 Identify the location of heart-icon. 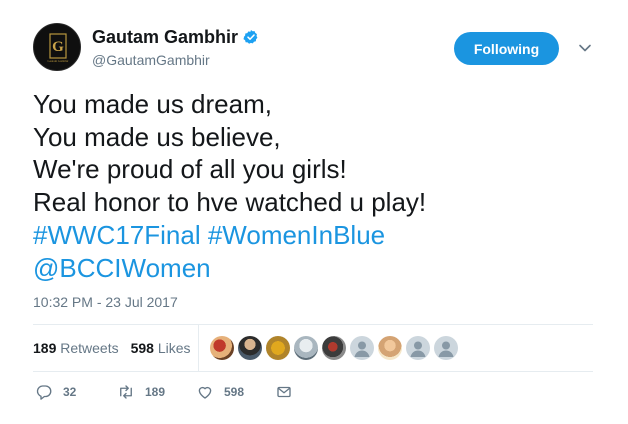
(205, 392).